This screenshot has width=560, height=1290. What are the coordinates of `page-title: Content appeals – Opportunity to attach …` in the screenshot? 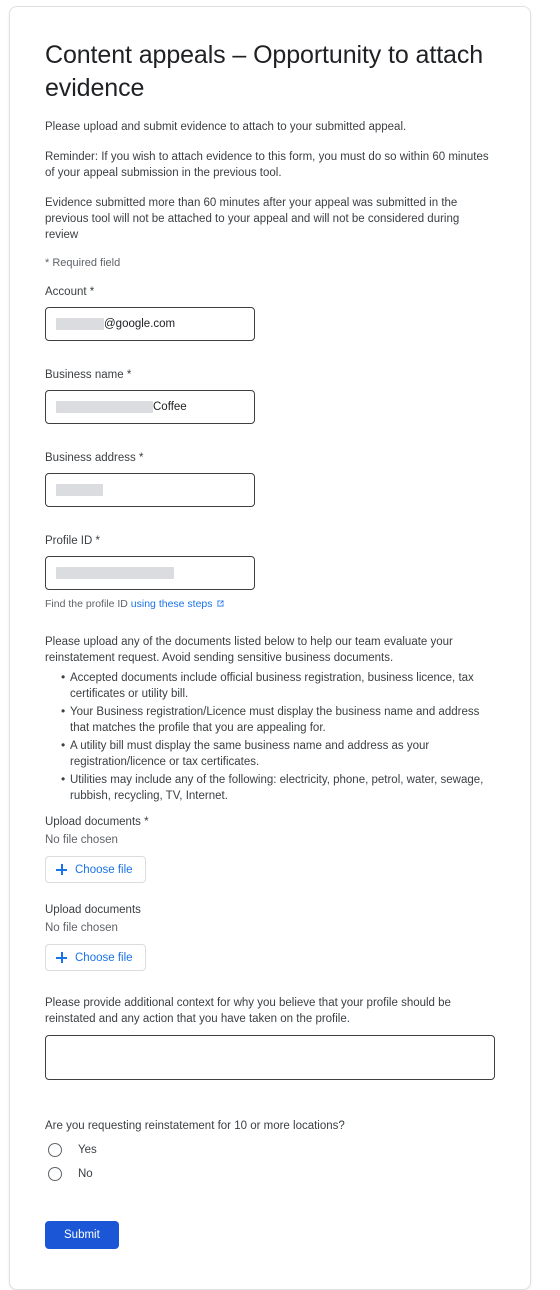 It's located at (264, 71).